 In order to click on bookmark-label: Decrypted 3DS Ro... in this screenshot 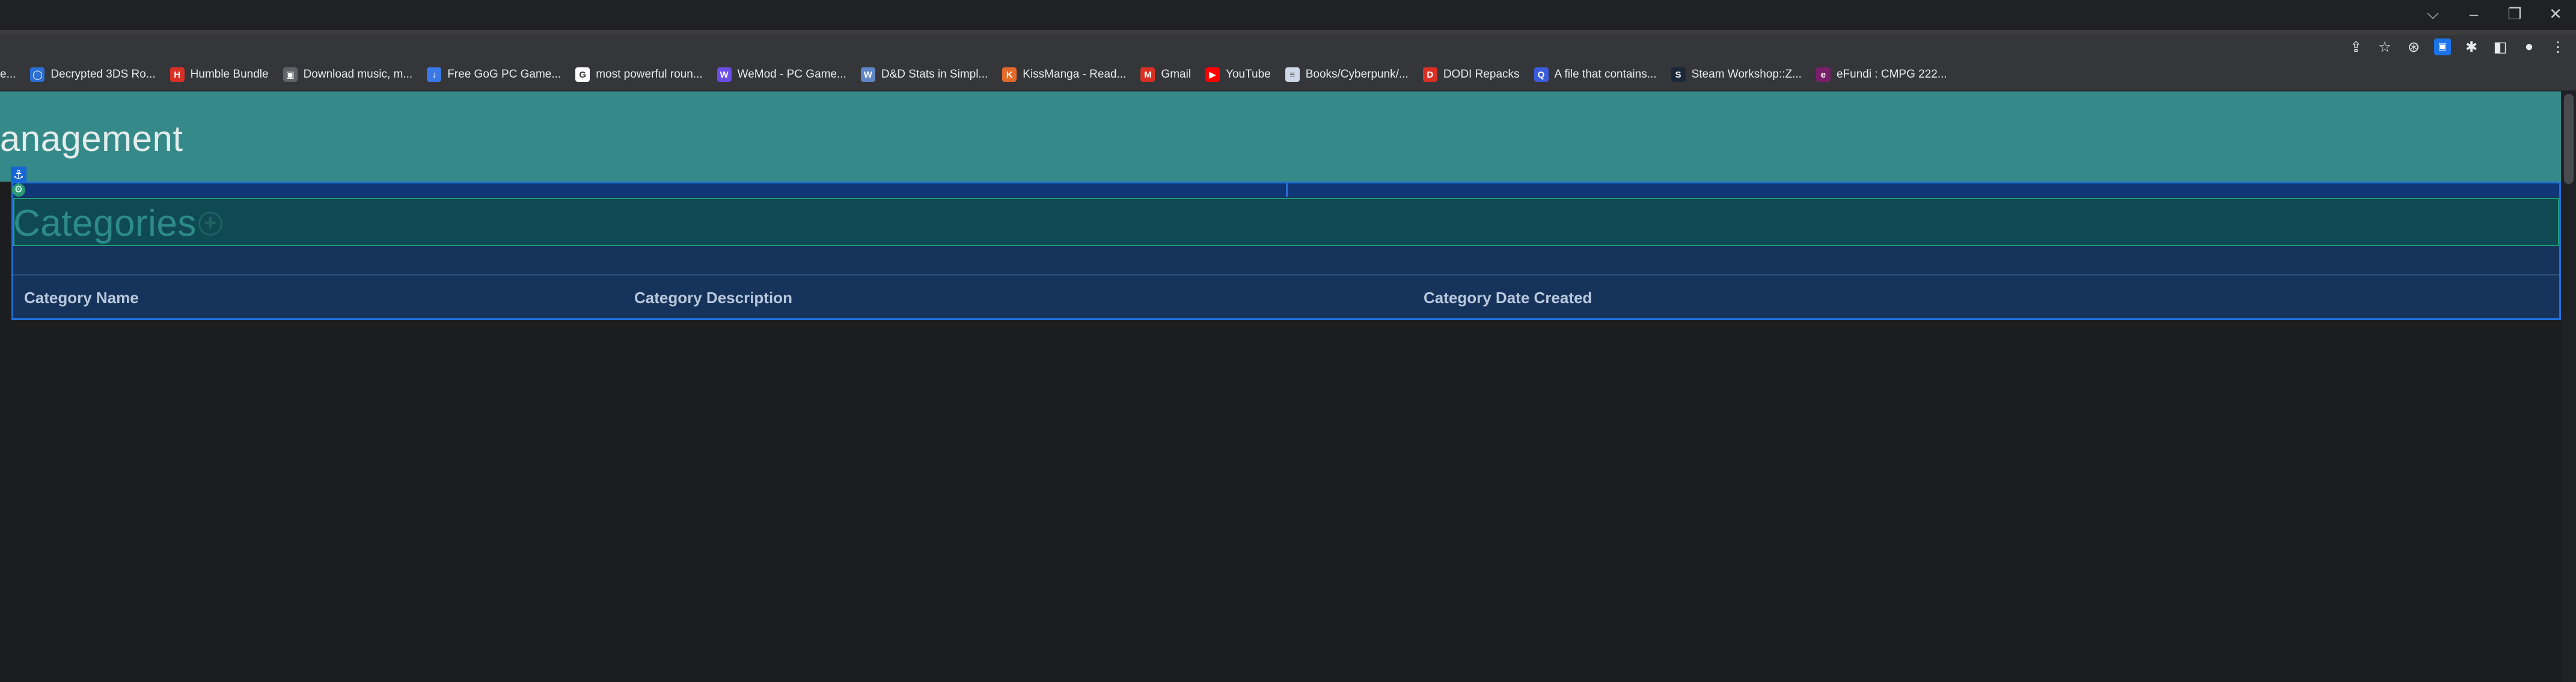, I will do `click(103, 74)`.